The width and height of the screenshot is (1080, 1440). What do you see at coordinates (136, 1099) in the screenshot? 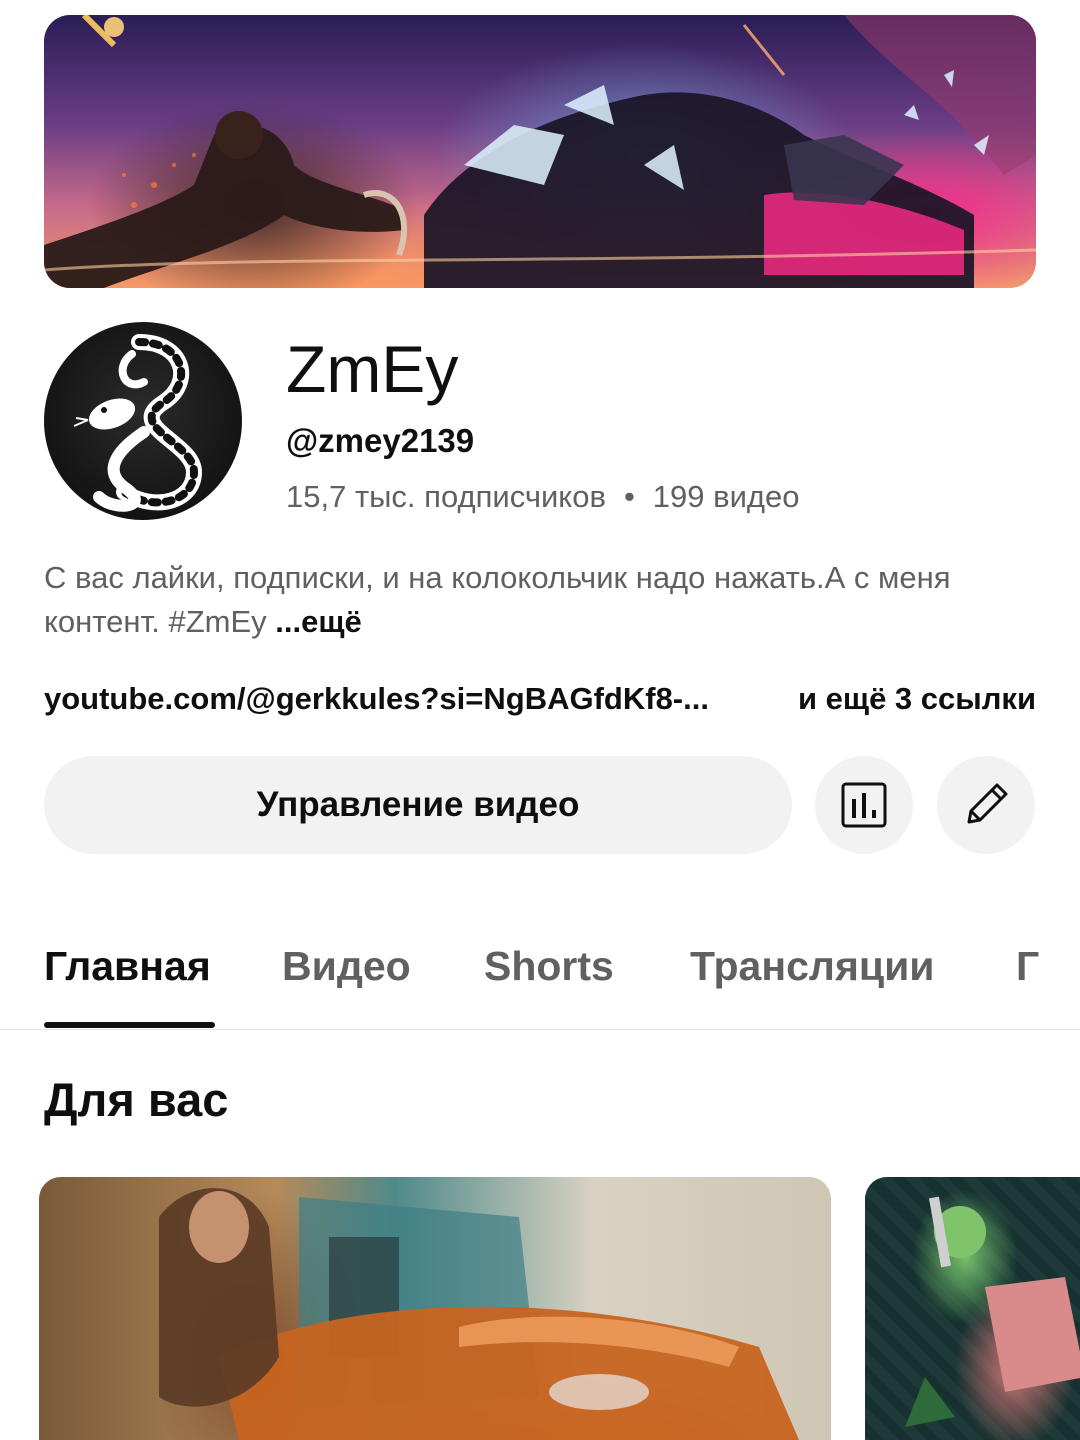
I see `section-title: Для вас` at bounding box center [136, 1099].